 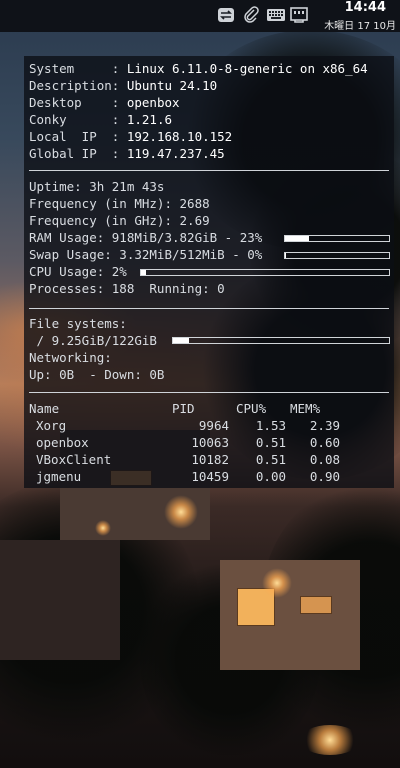 I want to click on description-value: Ubuntu 24.10, so click(x=172, y=85).